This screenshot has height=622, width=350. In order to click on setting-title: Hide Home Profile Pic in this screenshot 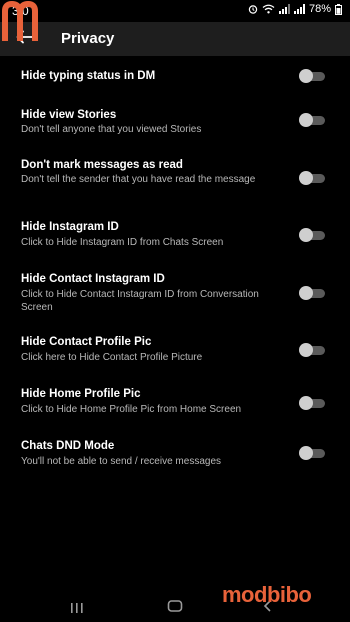, I will do `click(81, 394)`.